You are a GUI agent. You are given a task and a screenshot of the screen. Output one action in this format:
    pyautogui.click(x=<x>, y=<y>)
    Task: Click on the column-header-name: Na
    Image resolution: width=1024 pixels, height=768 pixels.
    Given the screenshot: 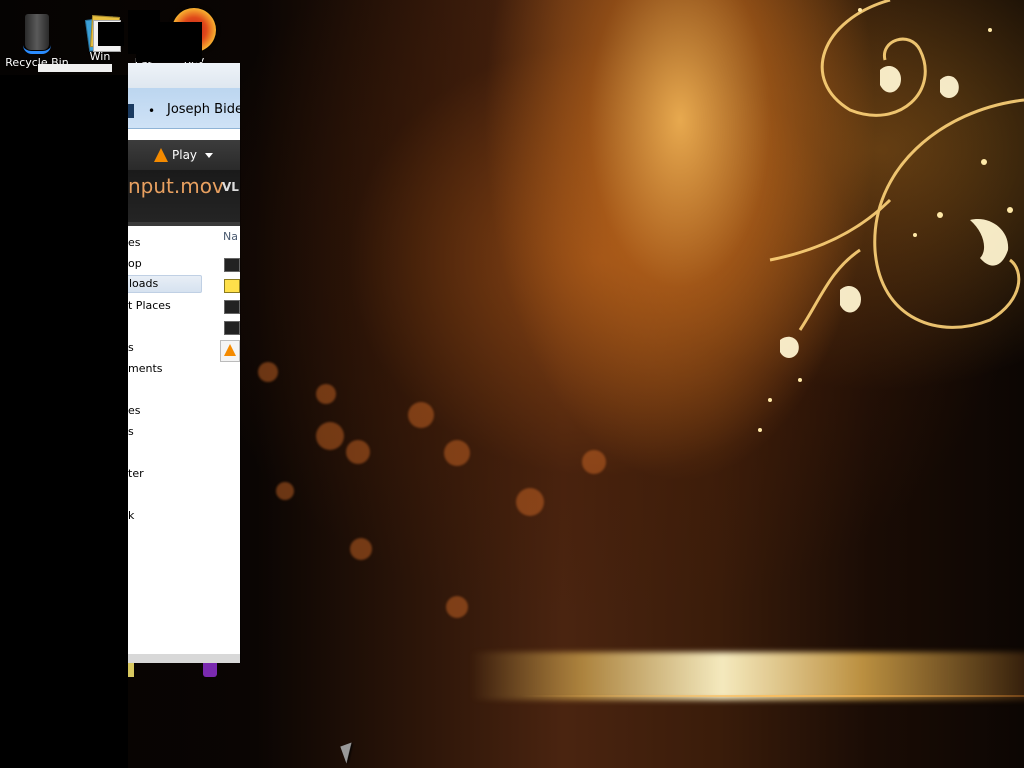 What is the action you would take?
    pyautogui.click(x=230, y=236)
    